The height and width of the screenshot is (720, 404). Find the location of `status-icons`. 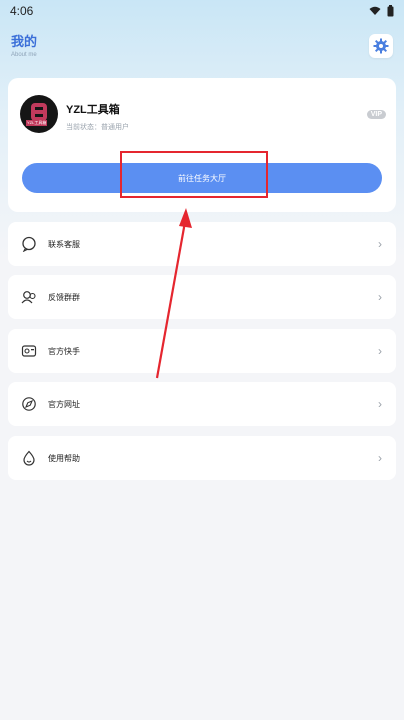

status-icons is located at coordinates (381, 11).